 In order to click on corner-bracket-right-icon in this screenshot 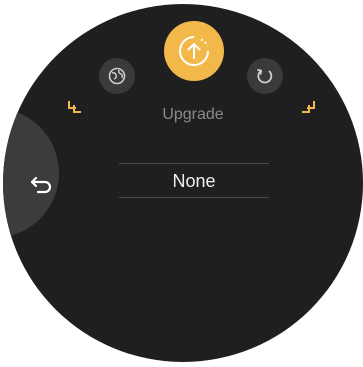, I will do `click(308, 107)`.